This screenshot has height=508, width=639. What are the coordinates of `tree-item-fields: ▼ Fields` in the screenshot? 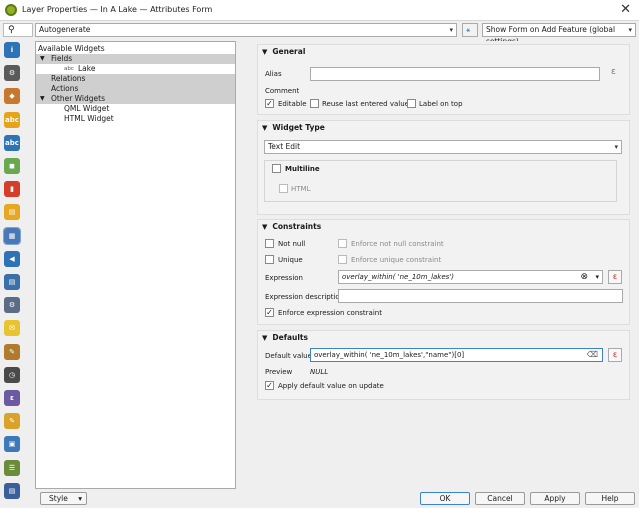 It's located at (135, 59).